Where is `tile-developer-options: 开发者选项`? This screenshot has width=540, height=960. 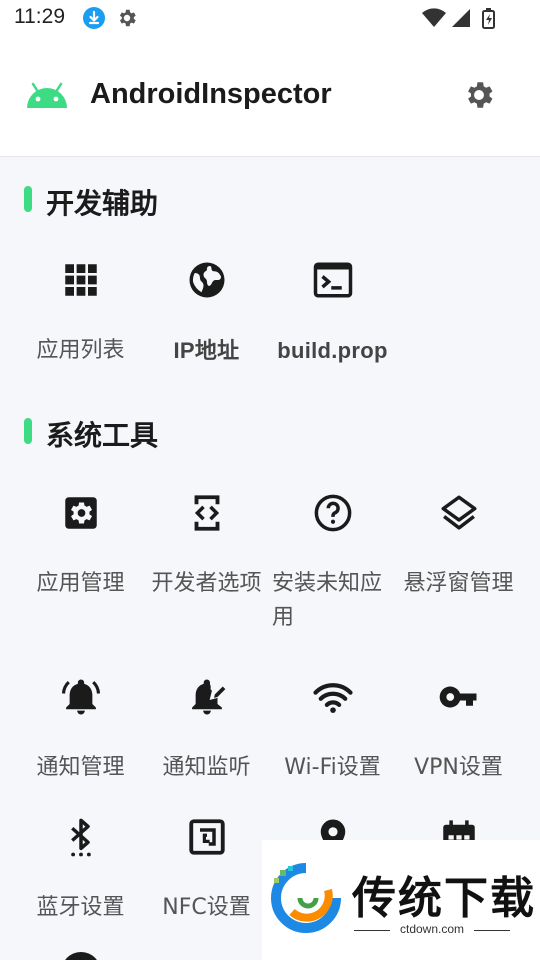
tile-developer-options: 开发者选项 is located at coordinates (206, 566).